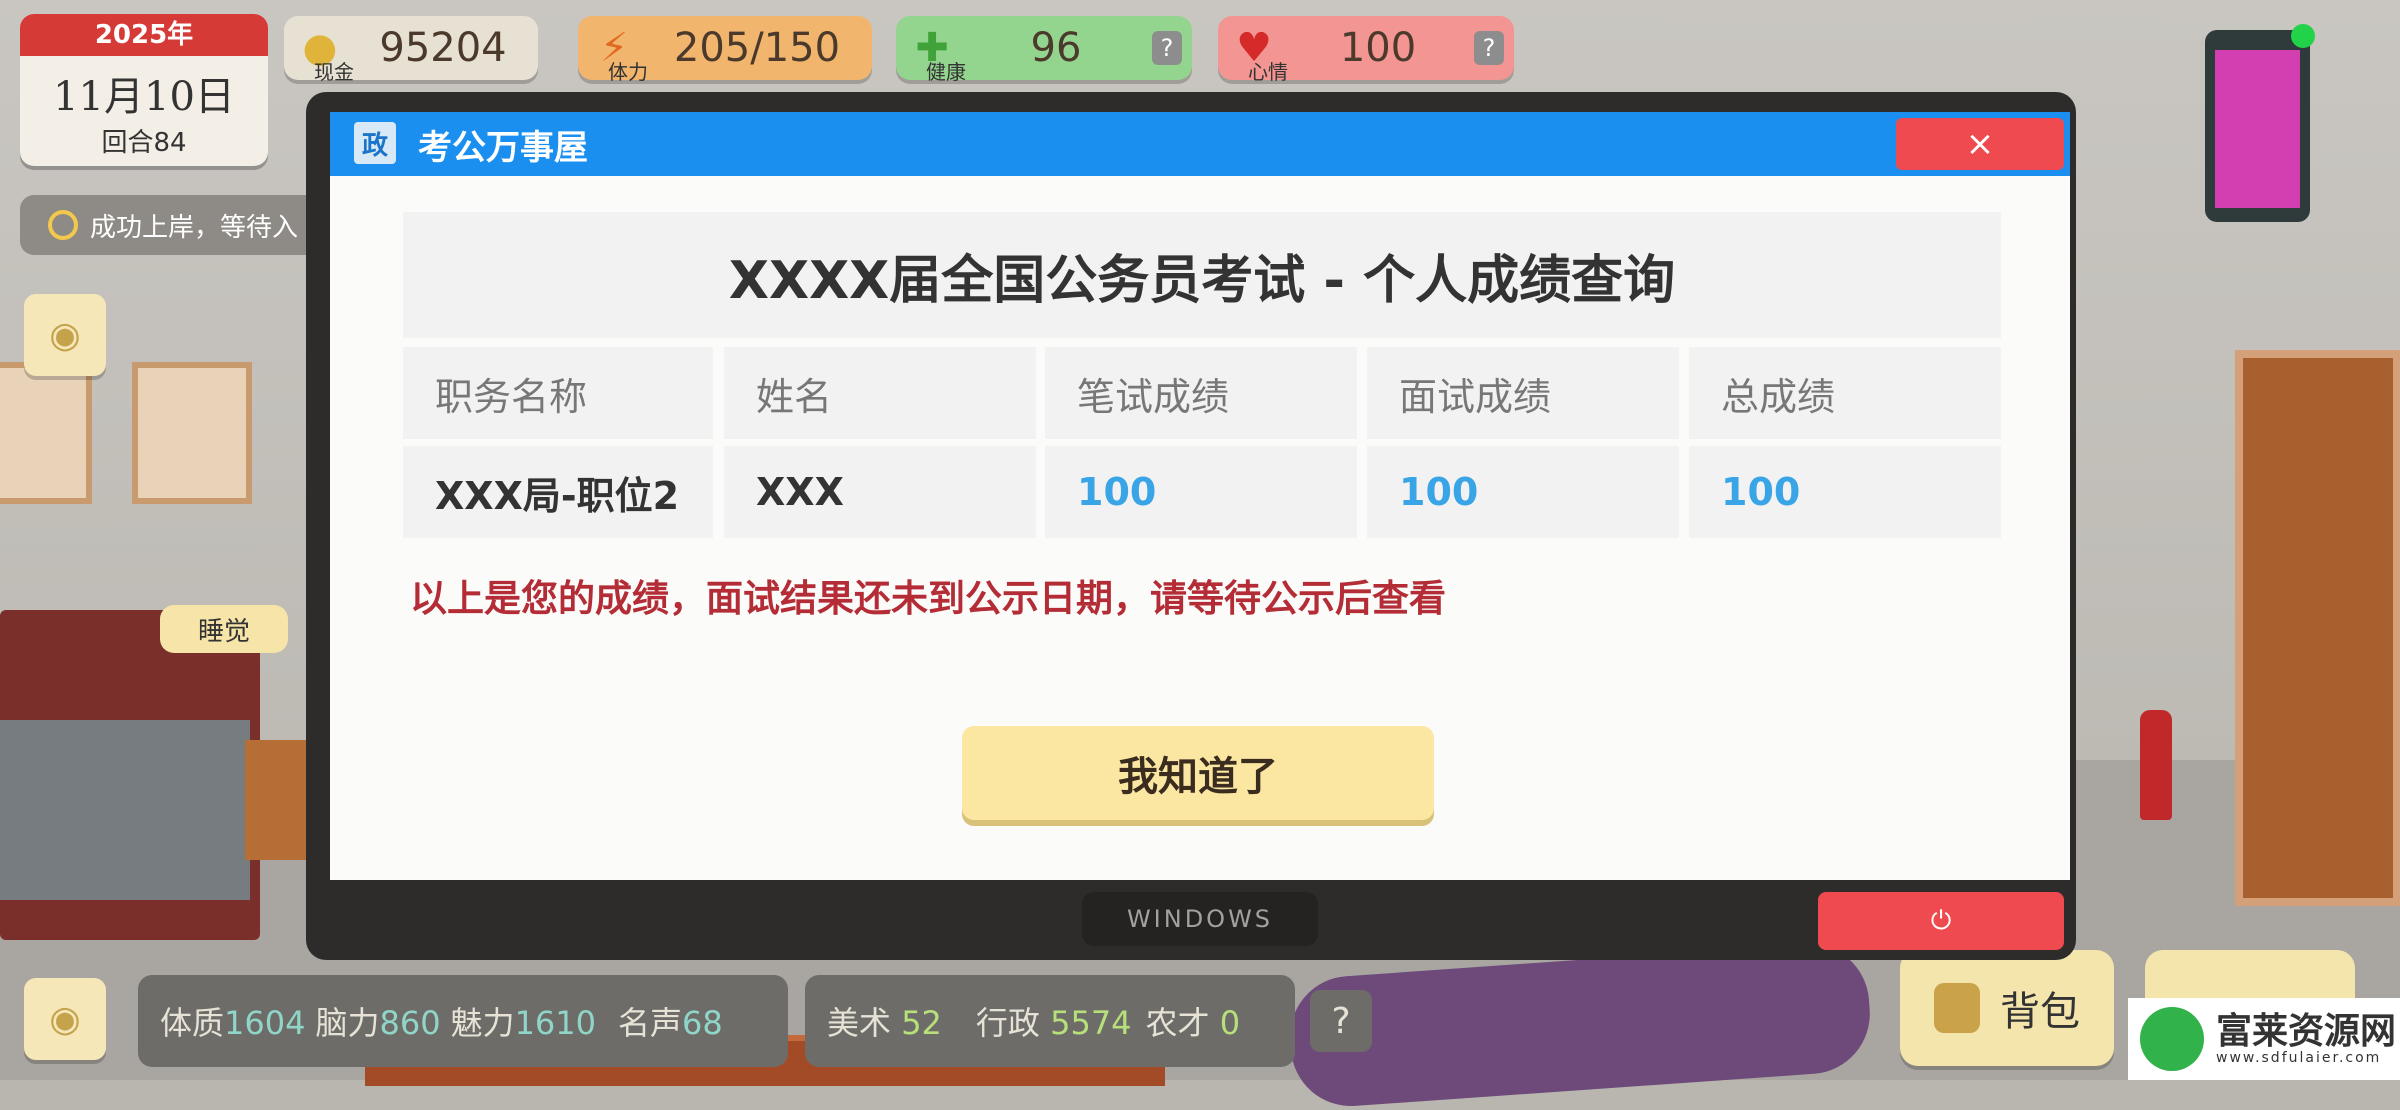  Describe the element at coordinates (1167, 48) in the screenshot. I see `health-help-button: ?` at that location.